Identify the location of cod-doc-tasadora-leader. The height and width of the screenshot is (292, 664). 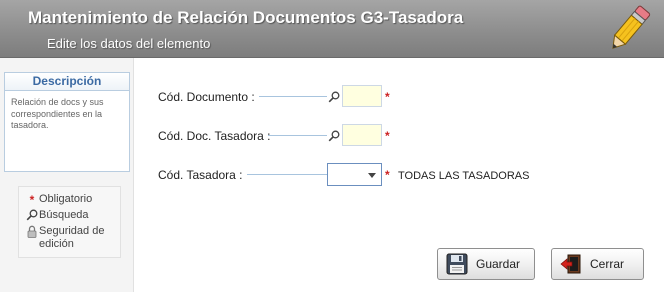
(297, 135).